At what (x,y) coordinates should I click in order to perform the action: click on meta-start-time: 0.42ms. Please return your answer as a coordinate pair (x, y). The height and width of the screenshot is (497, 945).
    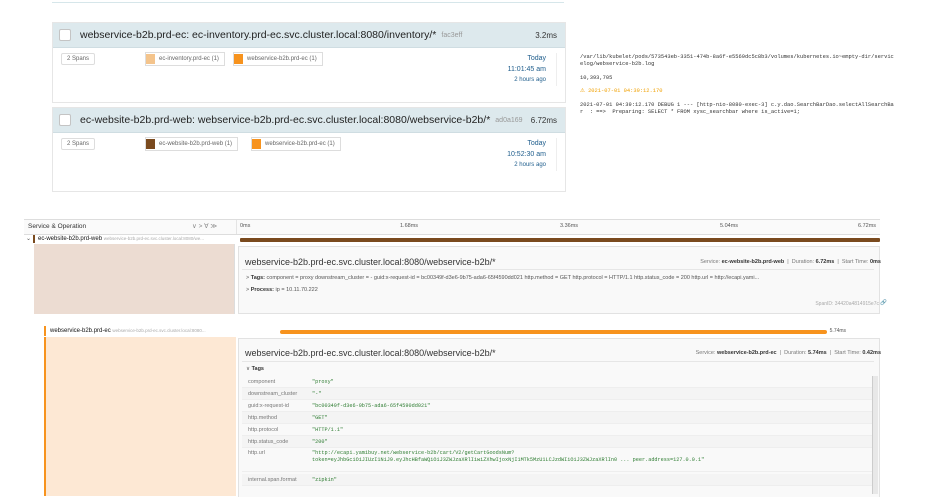
    Looking at the image, I should click on (871, 353).